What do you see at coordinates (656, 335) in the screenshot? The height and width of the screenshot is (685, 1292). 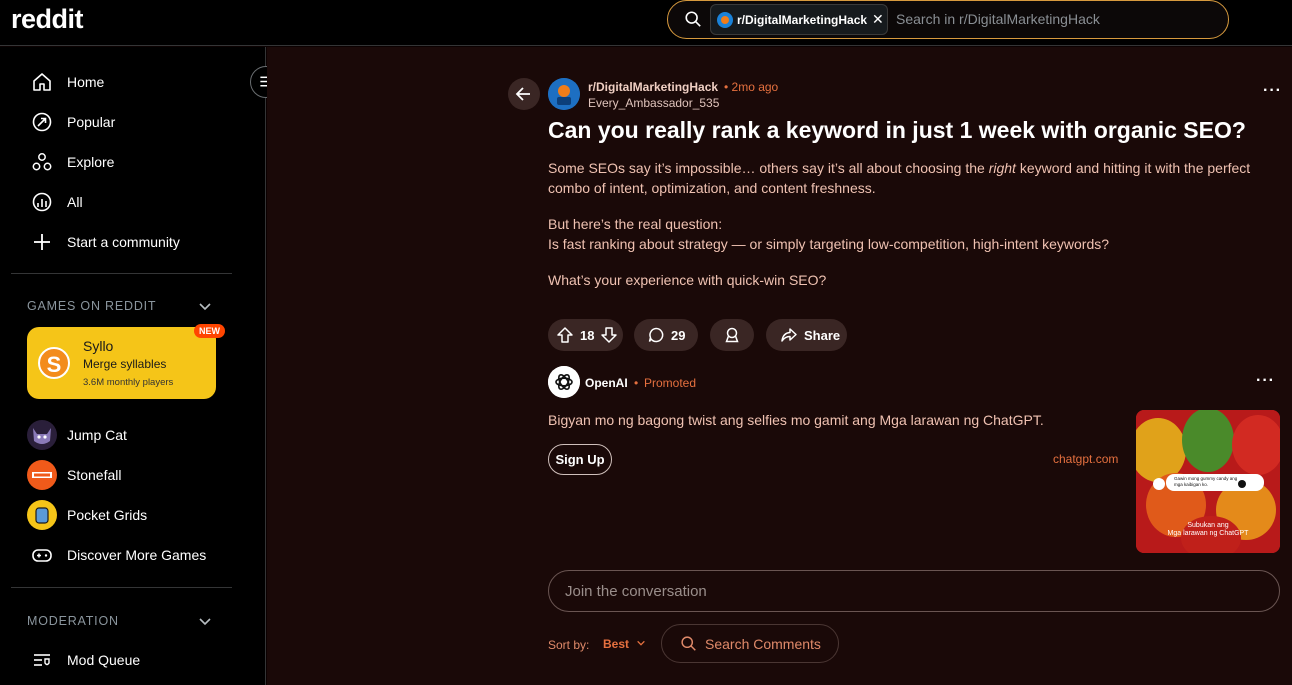 I see `comment-icon` at bounding box center [656, 335].